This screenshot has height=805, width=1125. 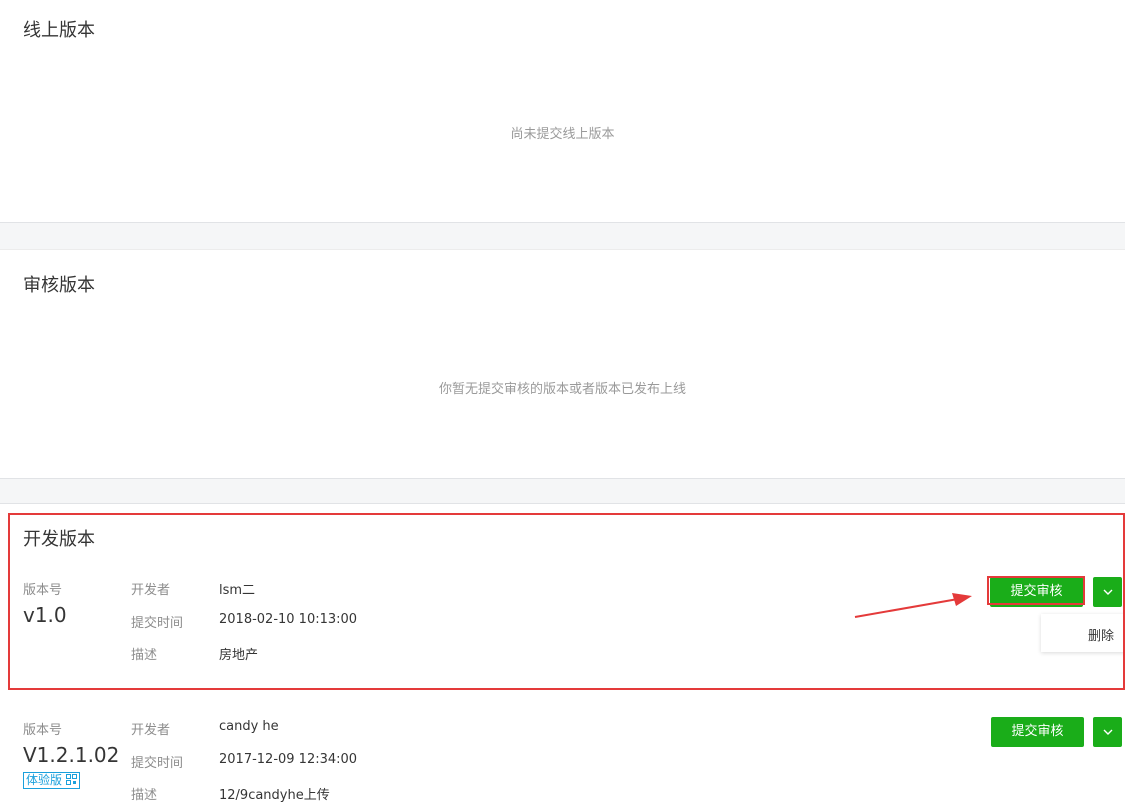 What do you see at coordinates (44, 780) in the screenshot?
I see `tag-label: 体验版` at bounding box center [44, 780].